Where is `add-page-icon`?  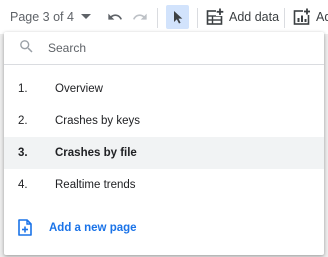
add-page-icon is located at coordinates (25, 227).